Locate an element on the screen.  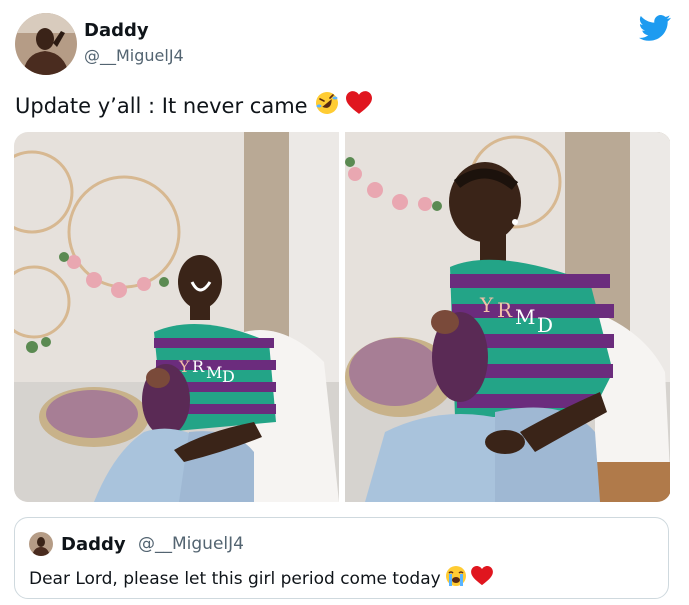
user-handle: @__MiguelJ4 is located at coordinates (134, 55).